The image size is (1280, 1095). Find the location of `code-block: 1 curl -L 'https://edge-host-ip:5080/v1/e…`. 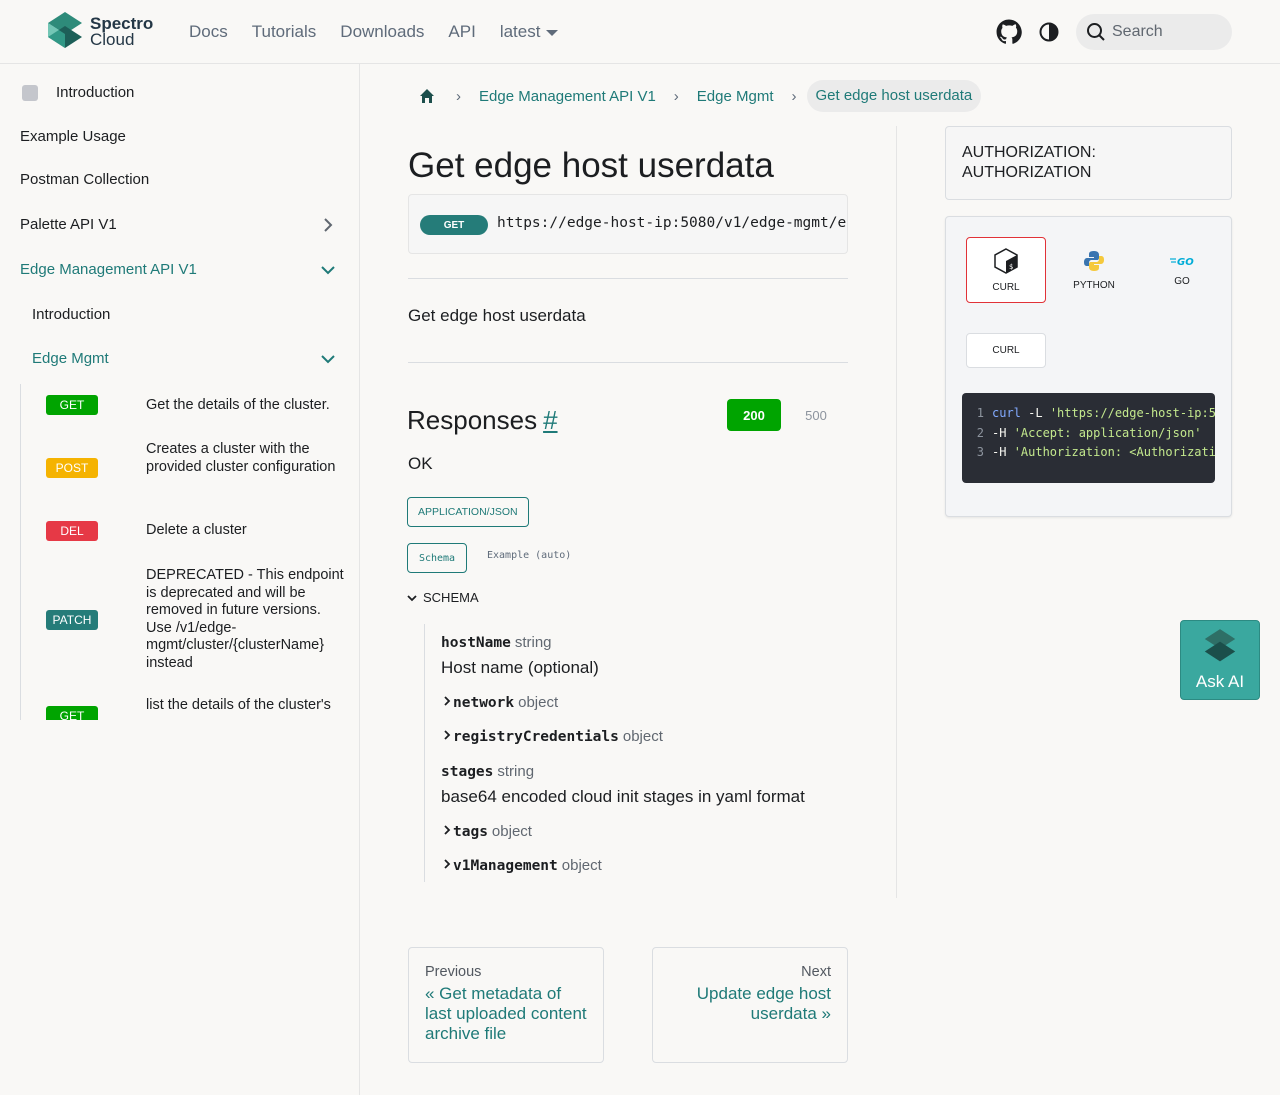

code-block: 1 curl -L 'https://edge-host-ip:5080/v1/e… is located at coordinates (1088, 438).